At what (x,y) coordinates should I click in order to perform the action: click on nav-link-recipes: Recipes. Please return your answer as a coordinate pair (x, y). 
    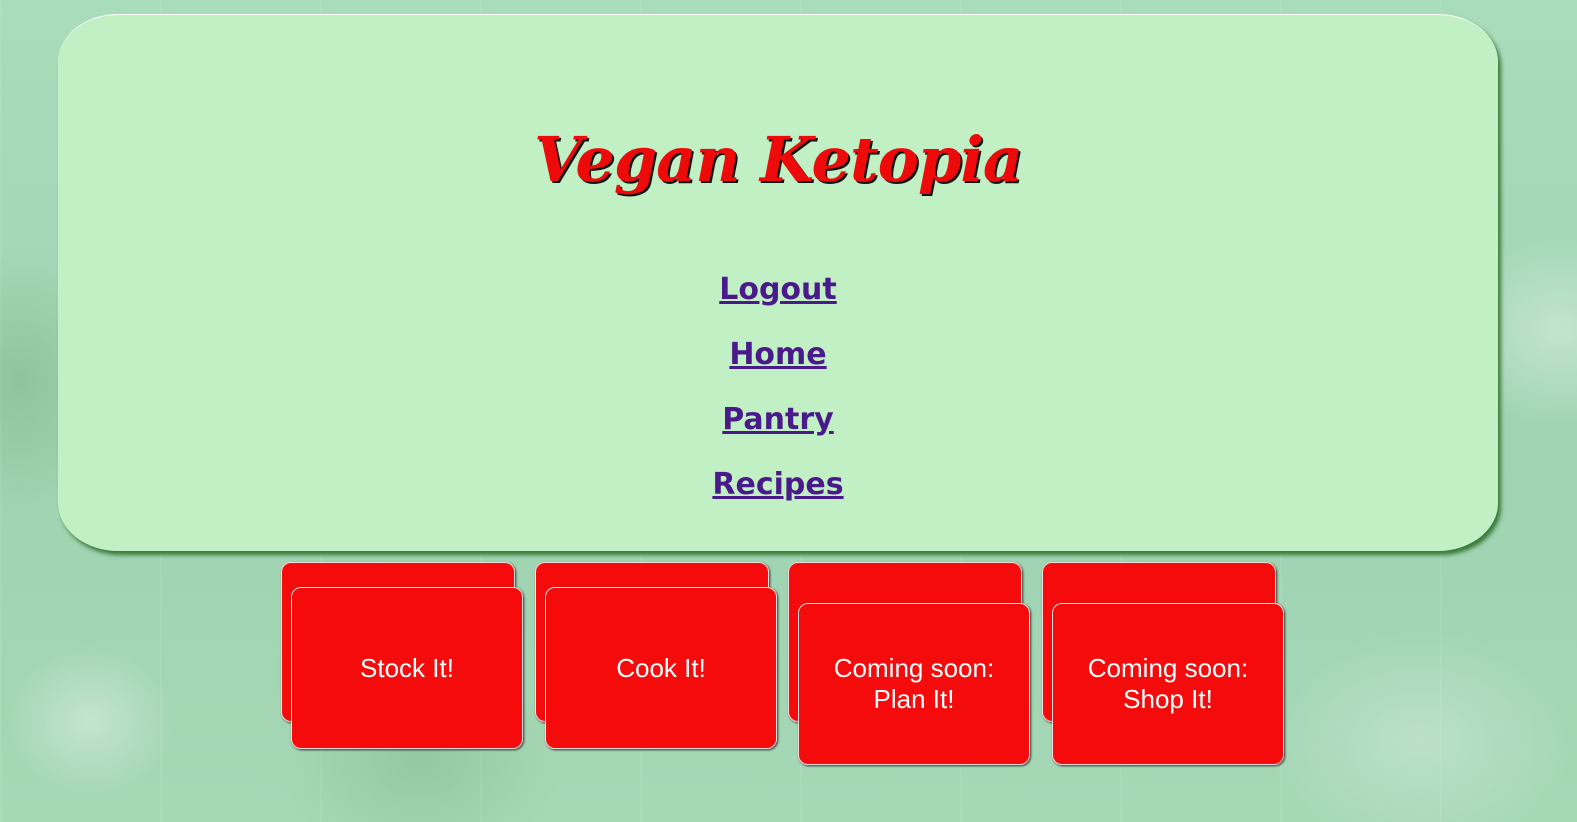
    Looking at the image, I should click on (778, 492).